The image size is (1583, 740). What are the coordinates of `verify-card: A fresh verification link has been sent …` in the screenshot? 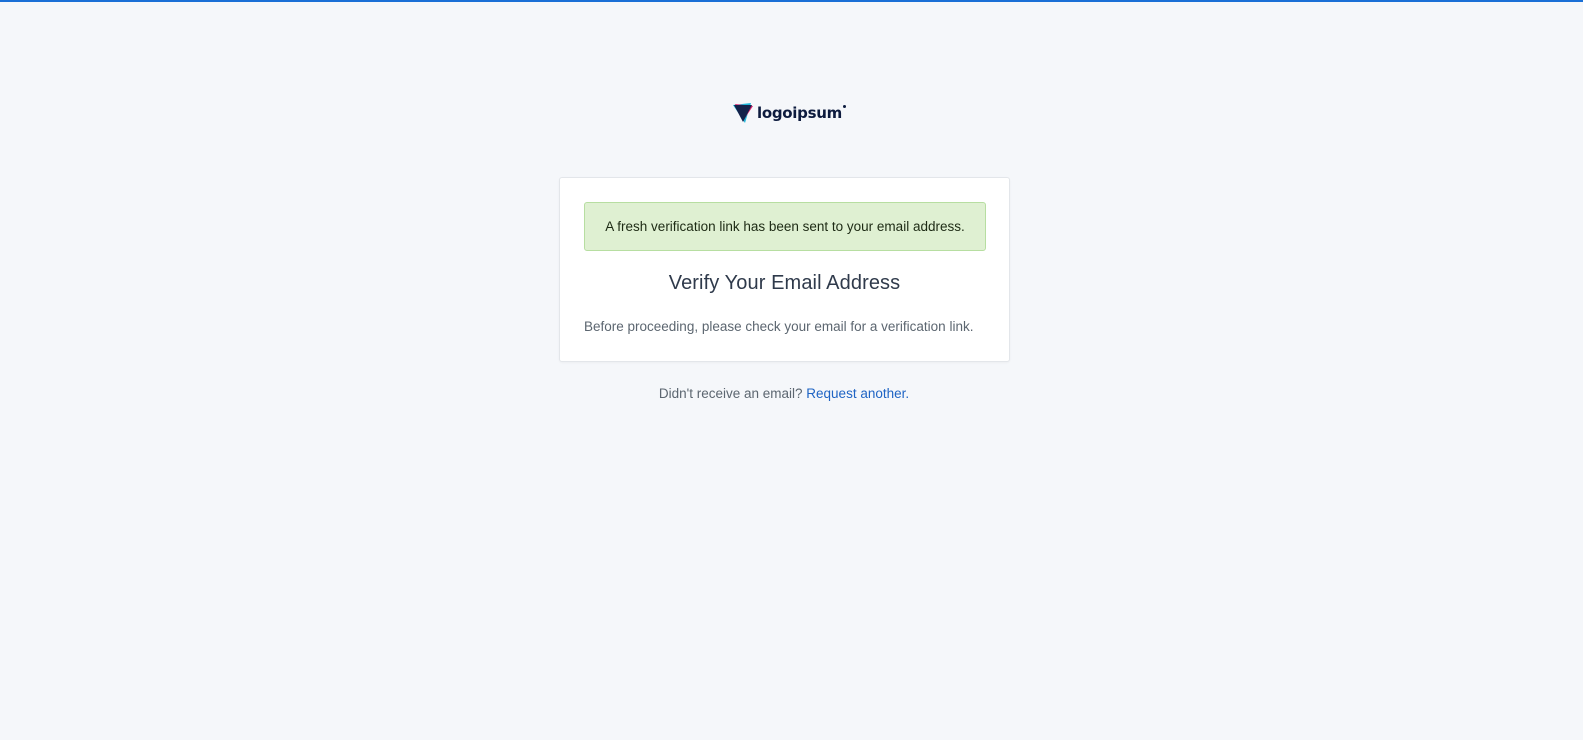 It's located at (784, 269).